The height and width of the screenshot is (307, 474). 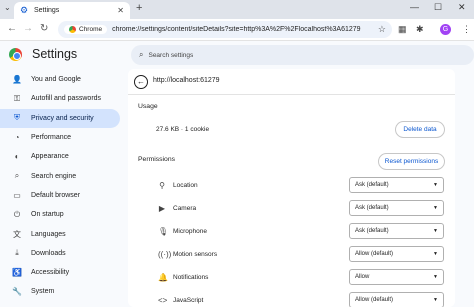 I want to click on palette-icon: ◐, so click(x=17, y=157).